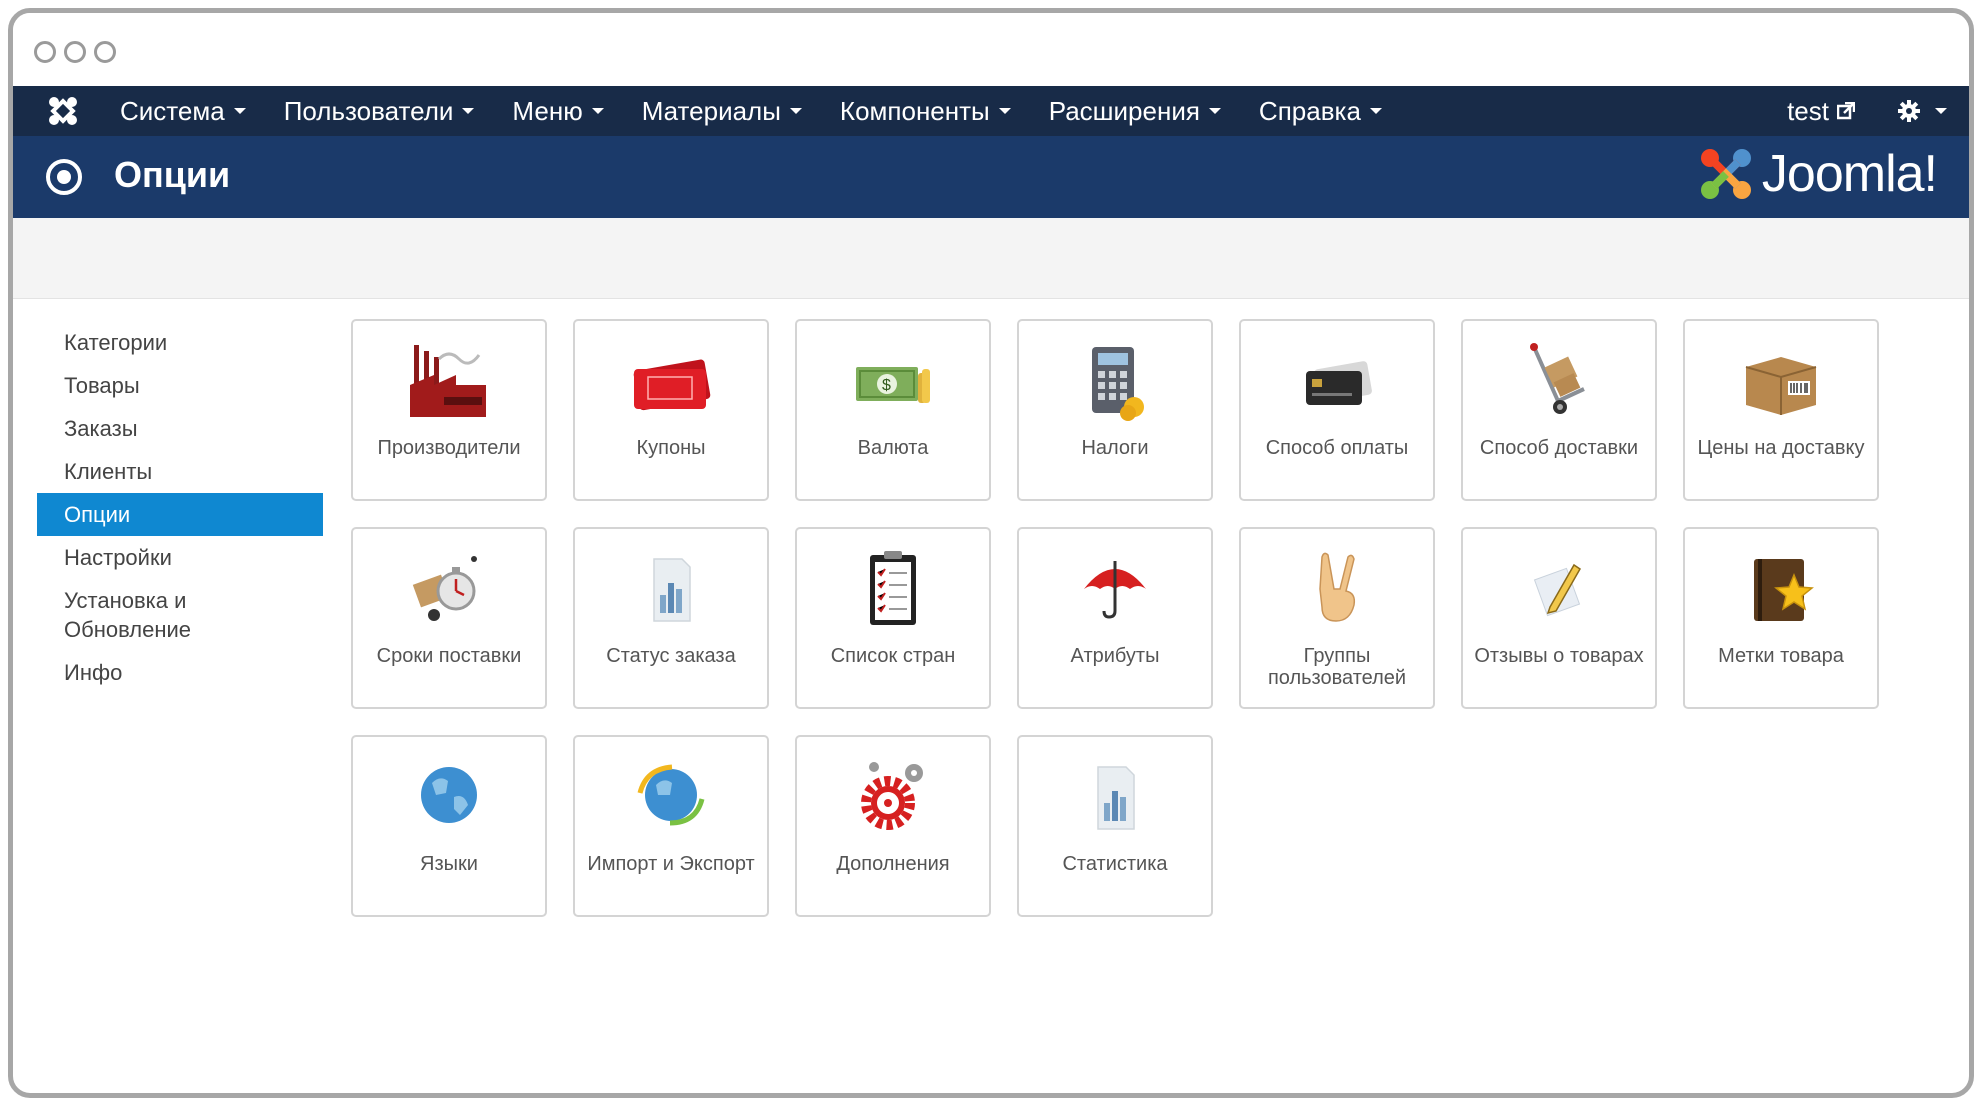  I want to click on joomla-brand: Joomla!, so click(1818, 174).